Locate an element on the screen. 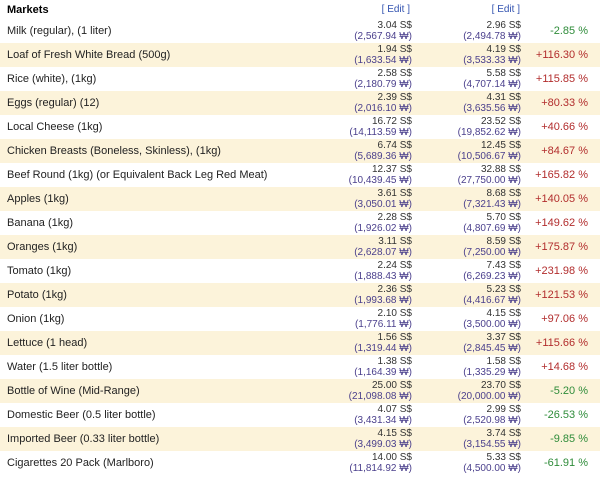  price-city1-sgd: 25.00 S$ is located at coordinates (391, 385).